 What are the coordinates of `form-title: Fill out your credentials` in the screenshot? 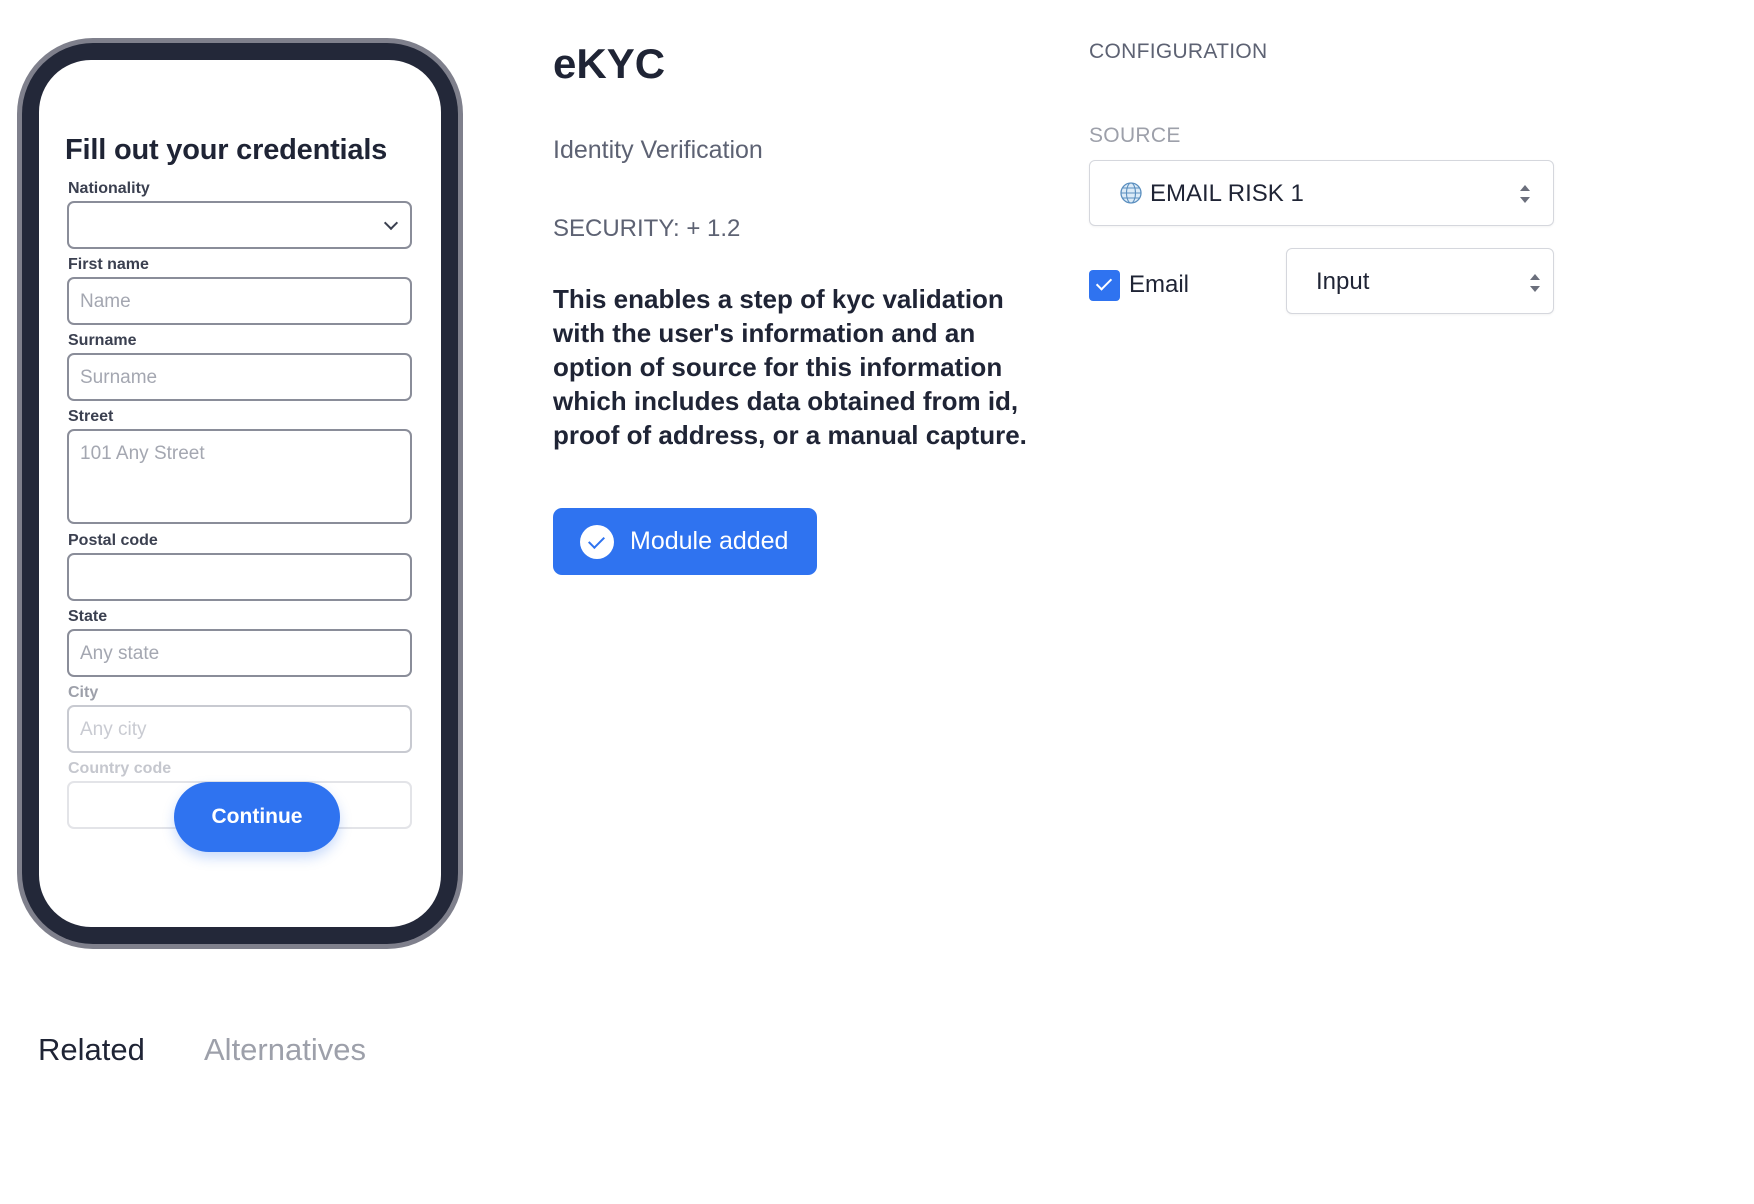 It's located at (226, 150).